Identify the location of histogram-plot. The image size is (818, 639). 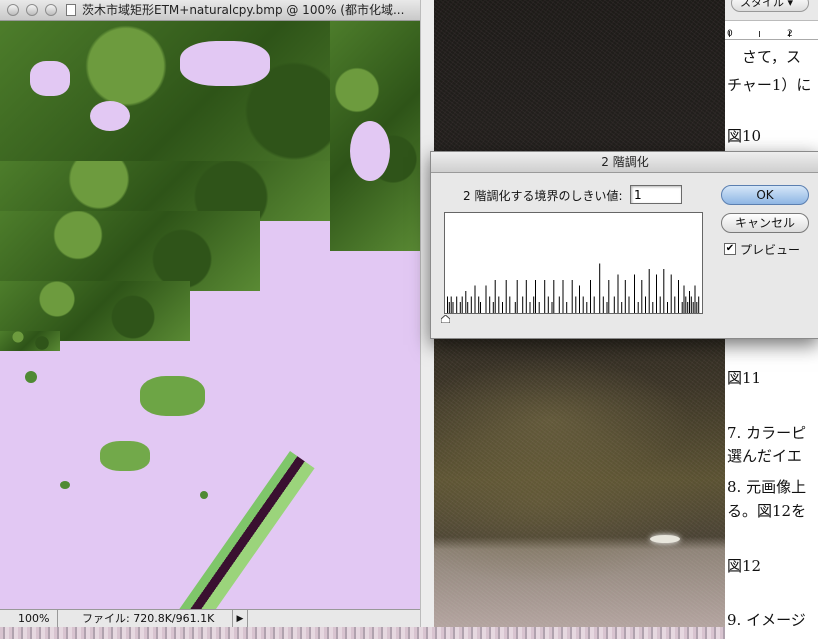
(573, 288).